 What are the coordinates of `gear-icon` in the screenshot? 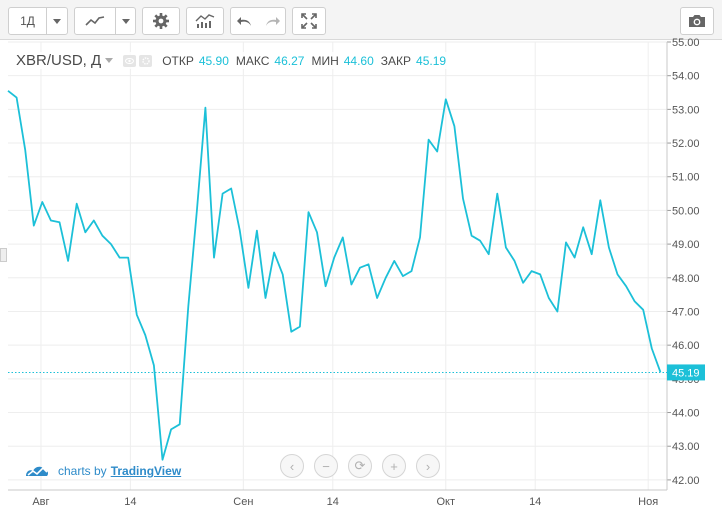 It's located at (146, 60).